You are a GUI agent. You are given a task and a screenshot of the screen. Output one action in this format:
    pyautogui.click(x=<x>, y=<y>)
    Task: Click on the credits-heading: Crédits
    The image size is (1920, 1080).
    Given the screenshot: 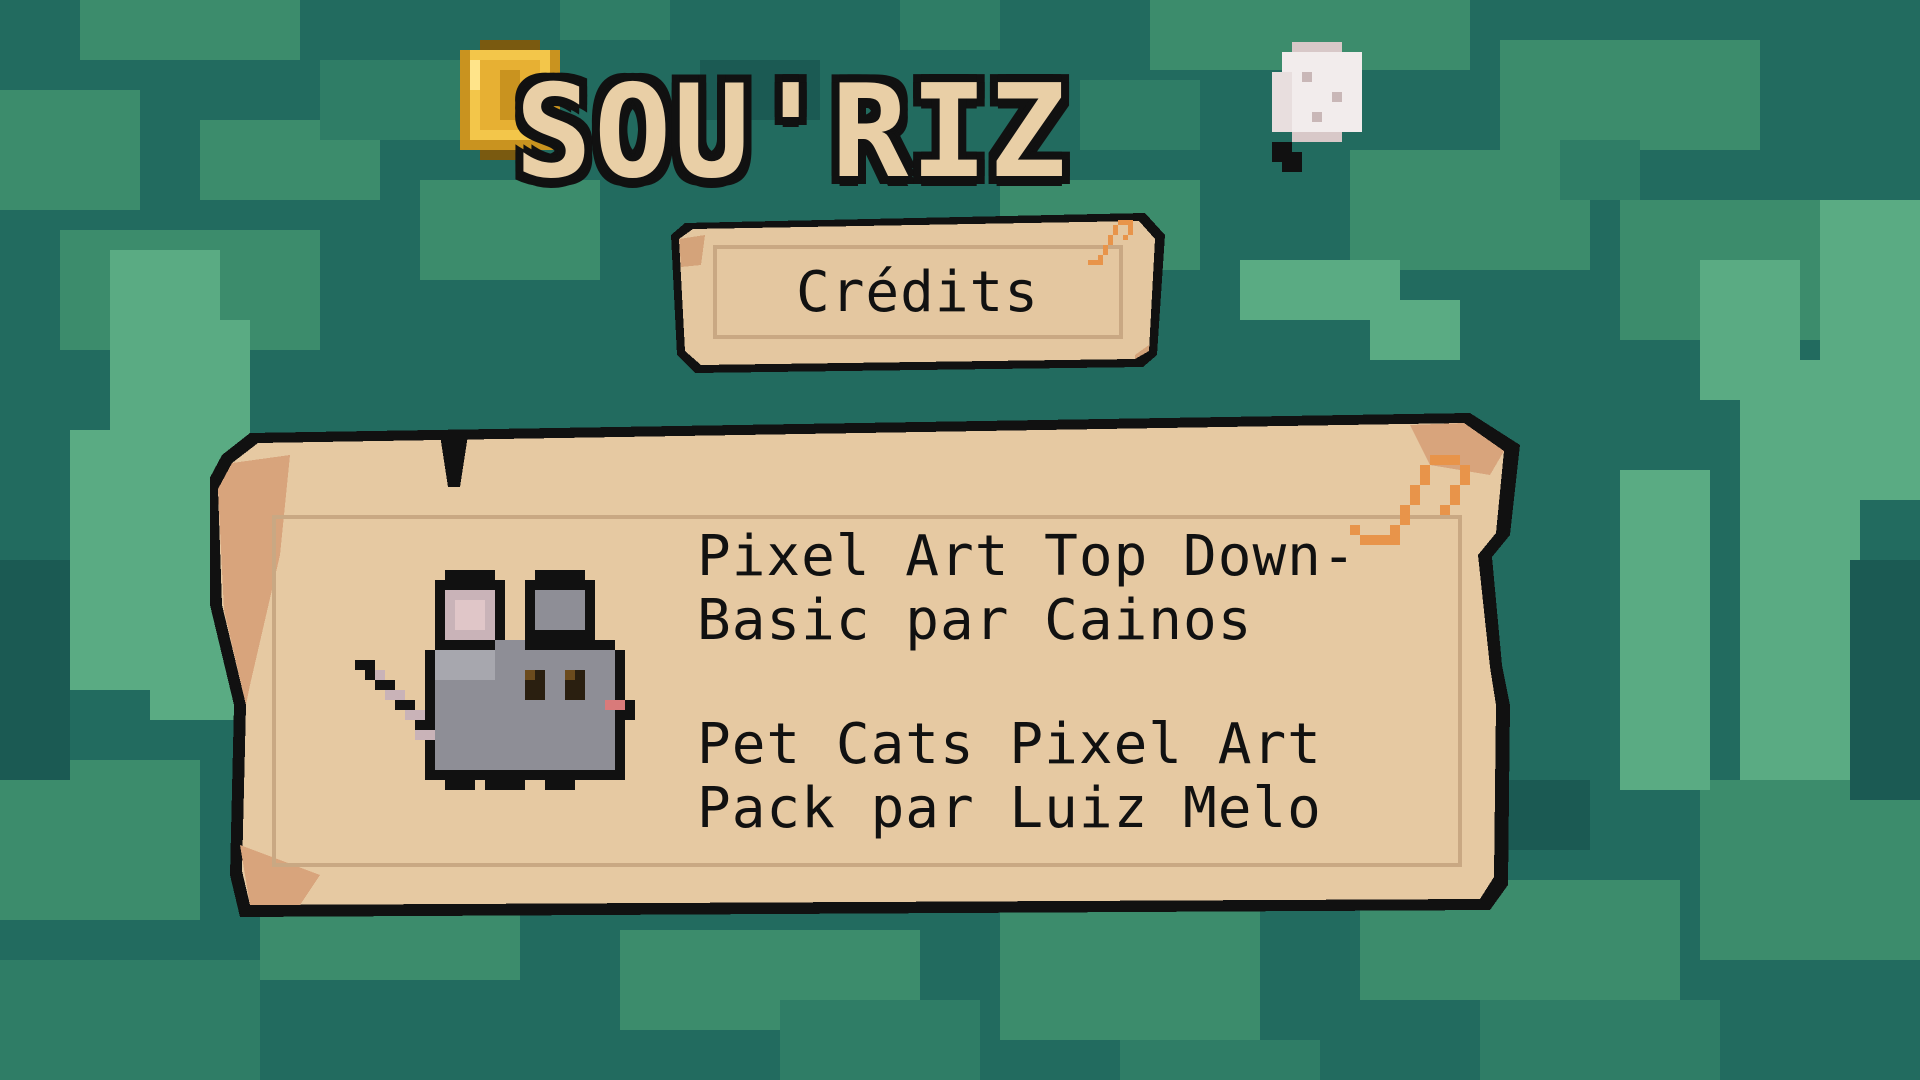 What is the action you would take?
    pyautogui.click(x=917, y=292)
    